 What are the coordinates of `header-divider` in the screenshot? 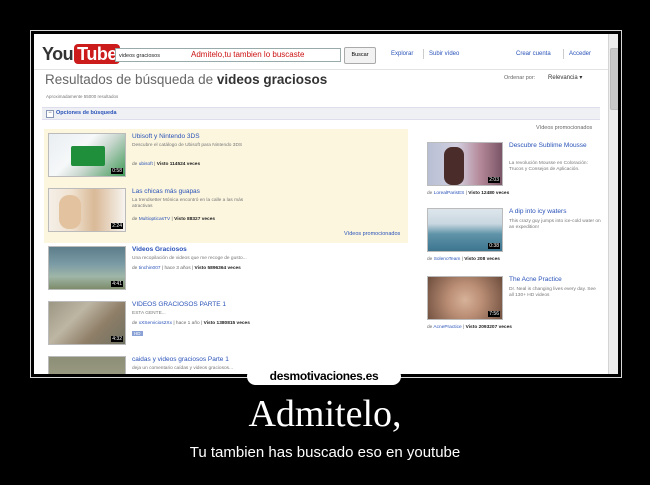 It's located at (321, 69).